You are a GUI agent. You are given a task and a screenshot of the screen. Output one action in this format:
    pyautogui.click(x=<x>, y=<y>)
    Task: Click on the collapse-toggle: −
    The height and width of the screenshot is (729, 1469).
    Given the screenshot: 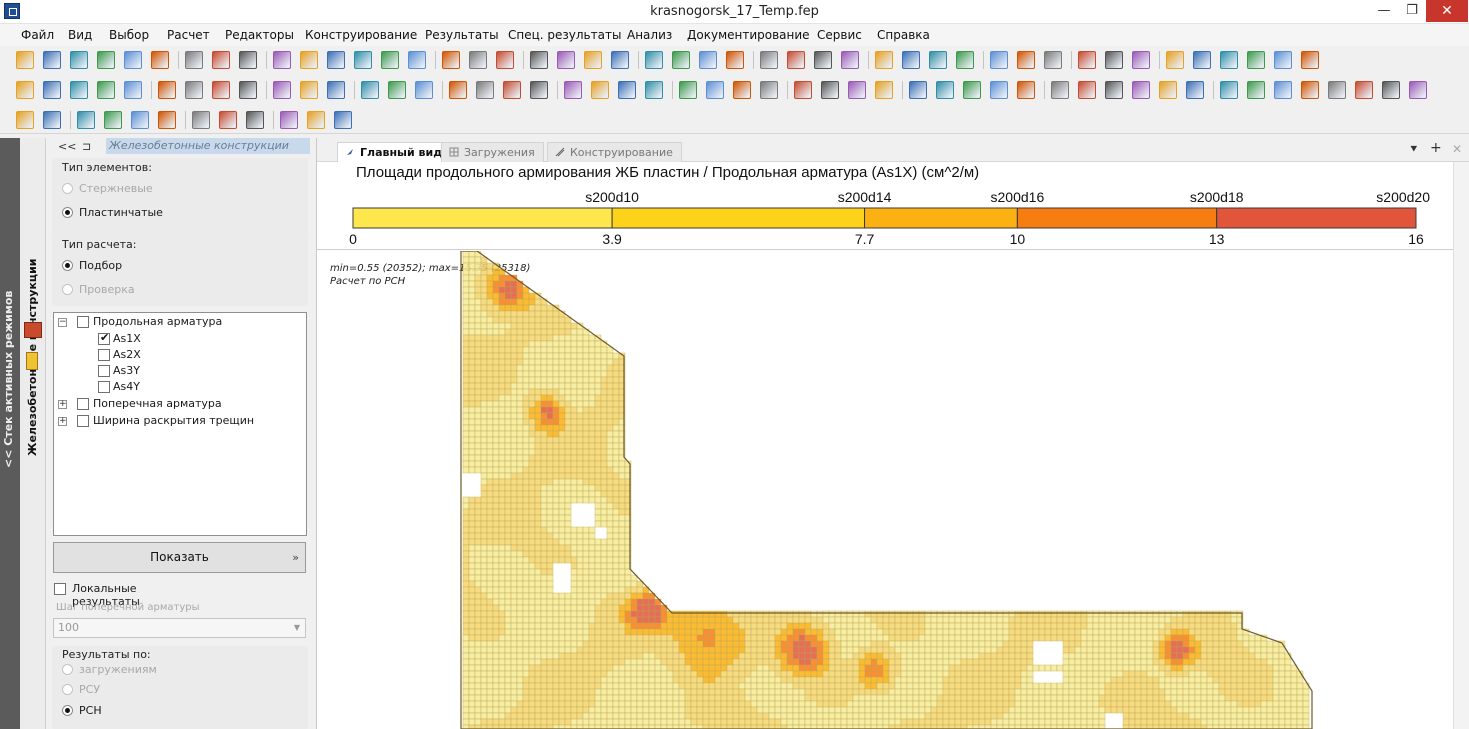 What is the action you would take?
    pyautogui.click(x=62, y=322)
    